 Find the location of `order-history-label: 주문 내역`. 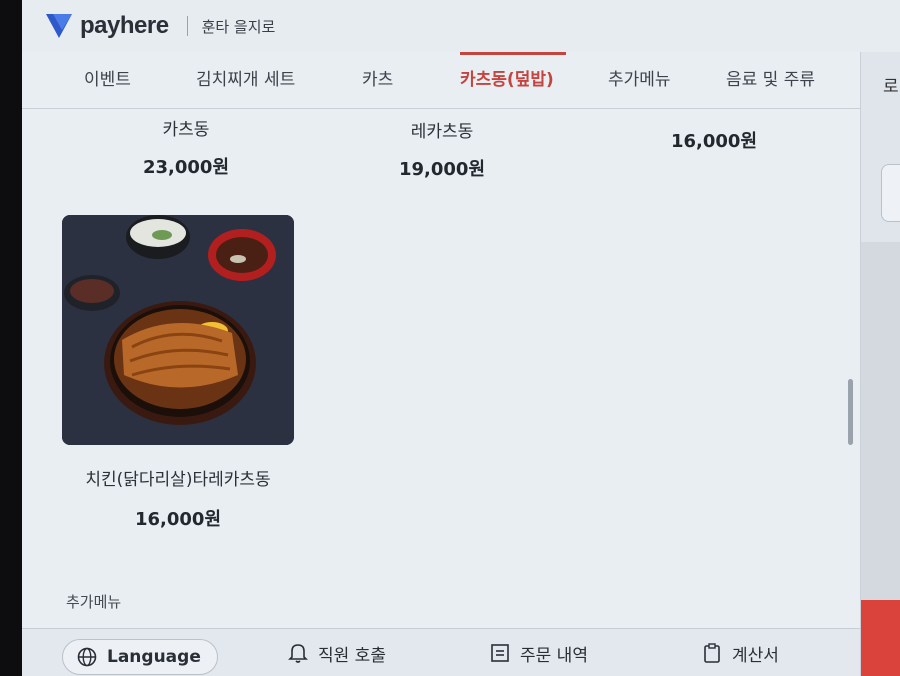

order-history-label: 주문 내역 is located at coordinates (554, 655).